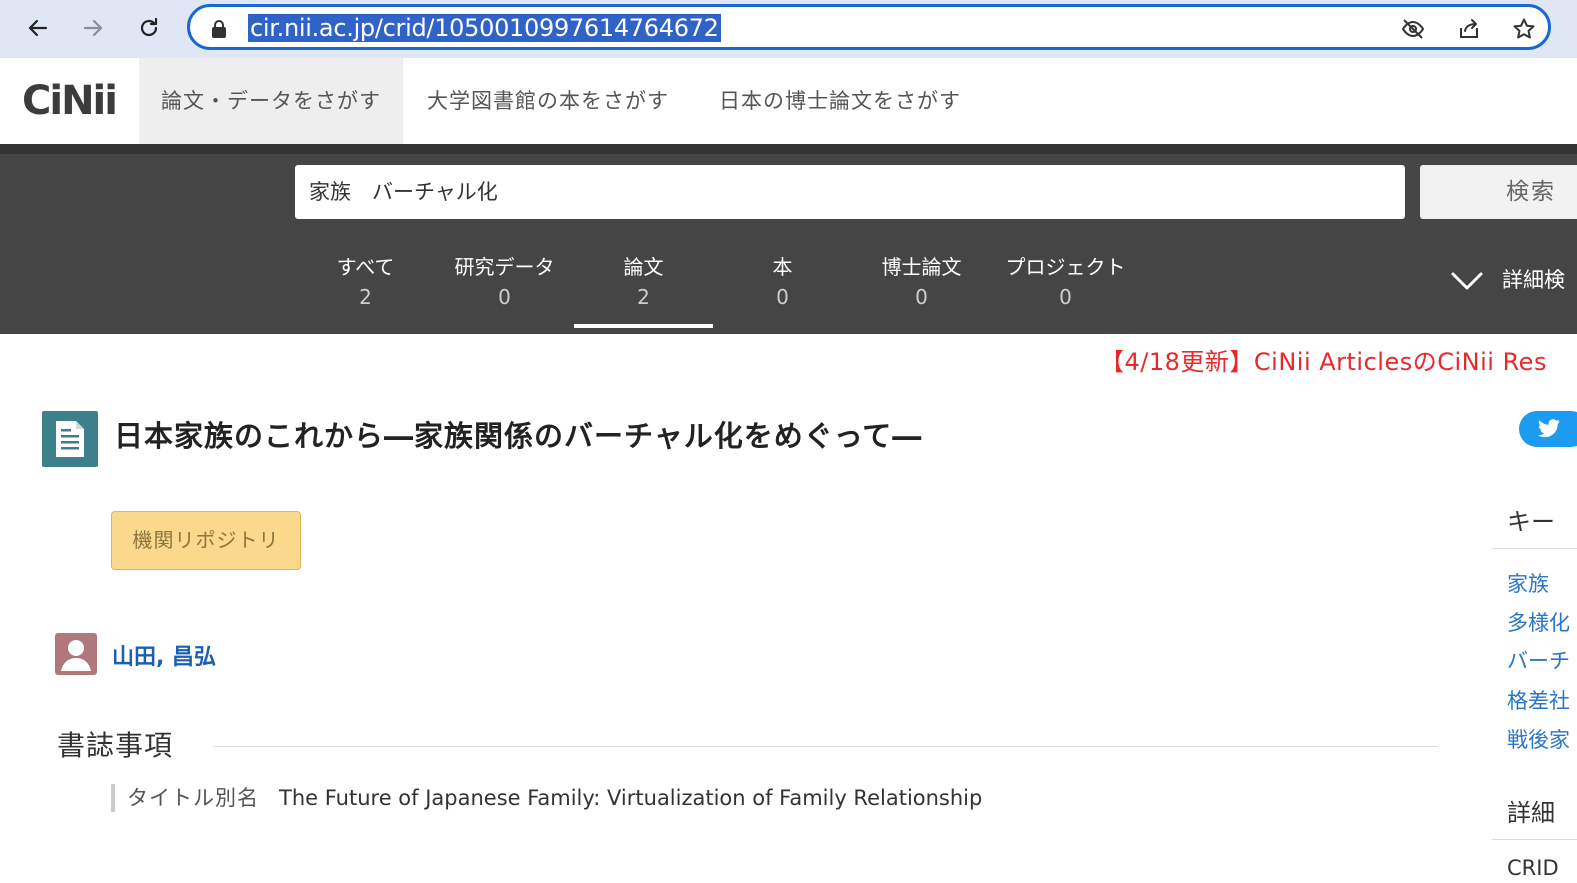  Describe the element at coordinates (206, 540) in the screenshot. I see `repository-badge: 機関リポジトリ` at that location.